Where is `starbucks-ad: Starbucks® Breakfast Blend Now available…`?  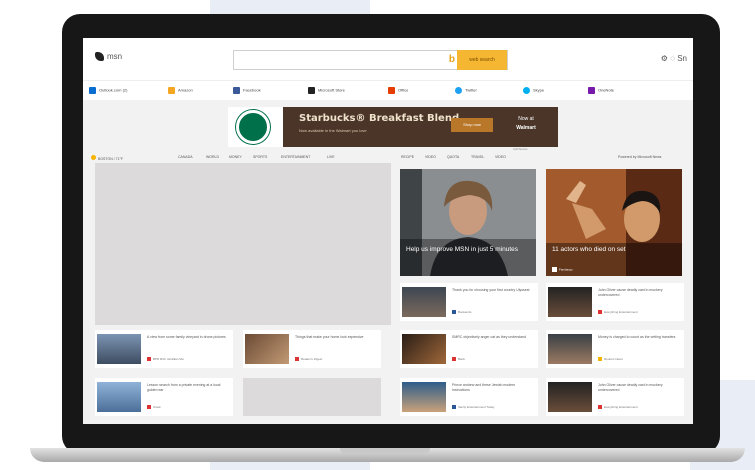 starbucks-ad: Starbucks® Breakfast Blend Now available… is located at coordinates (393, 127).